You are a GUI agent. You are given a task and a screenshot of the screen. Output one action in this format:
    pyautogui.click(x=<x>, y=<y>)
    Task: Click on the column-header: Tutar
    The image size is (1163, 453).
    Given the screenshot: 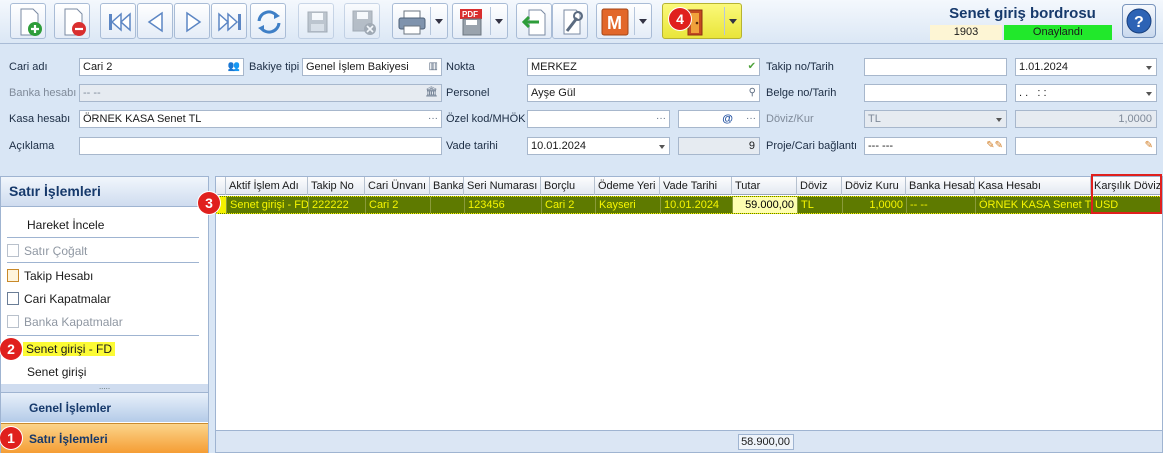 What is the action you would take?
    pyautogui.click(x=764, y=186)
    